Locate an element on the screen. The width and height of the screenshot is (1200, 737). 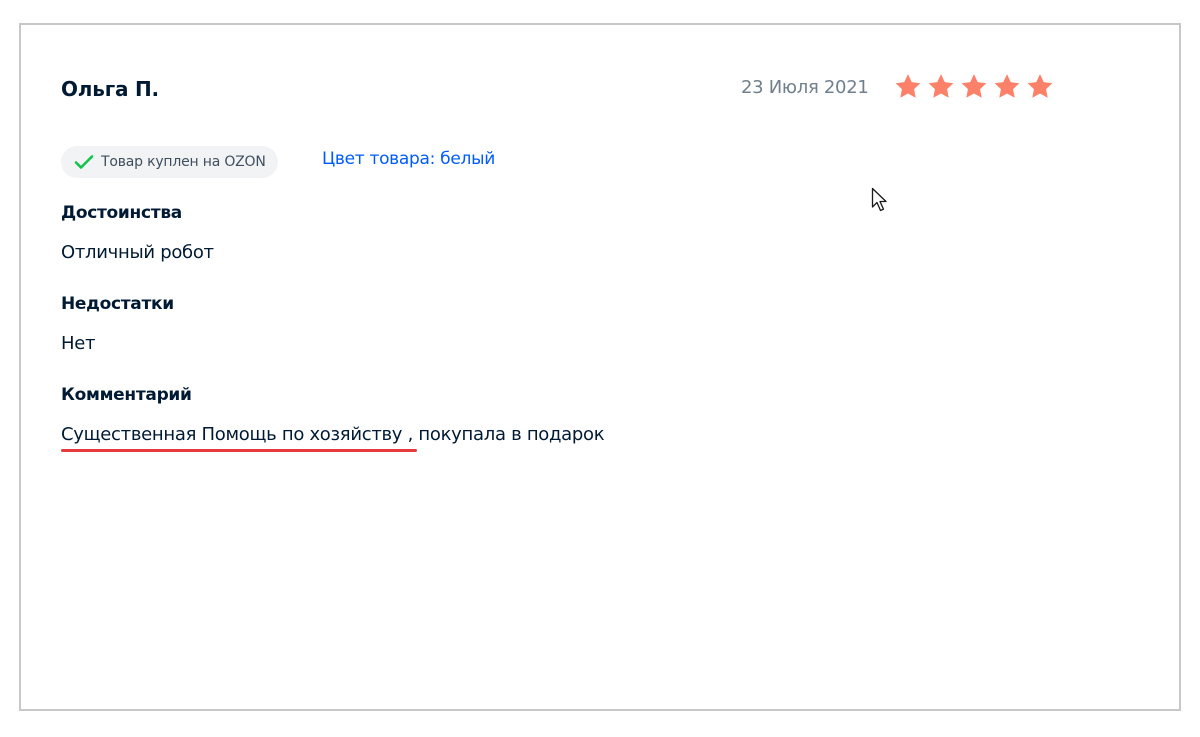
pros-title: Достоинства is located at coordinates (121, 213).